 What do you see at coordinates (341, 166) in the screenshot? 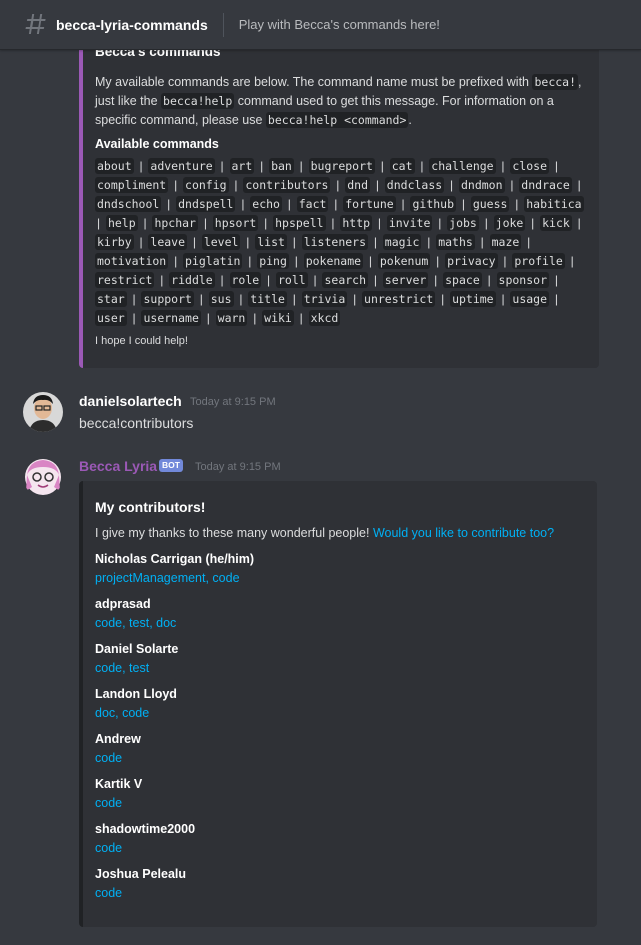
I see `command-bugreport: bugreport` at bounding box center [341, 166].